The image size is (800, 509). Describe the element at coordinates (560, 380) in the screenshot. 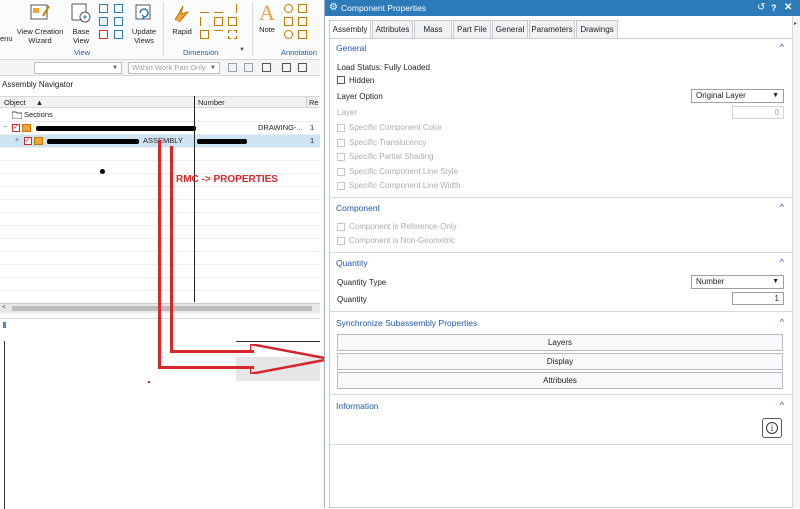

I see `attributes-button: Attributes` at that location.